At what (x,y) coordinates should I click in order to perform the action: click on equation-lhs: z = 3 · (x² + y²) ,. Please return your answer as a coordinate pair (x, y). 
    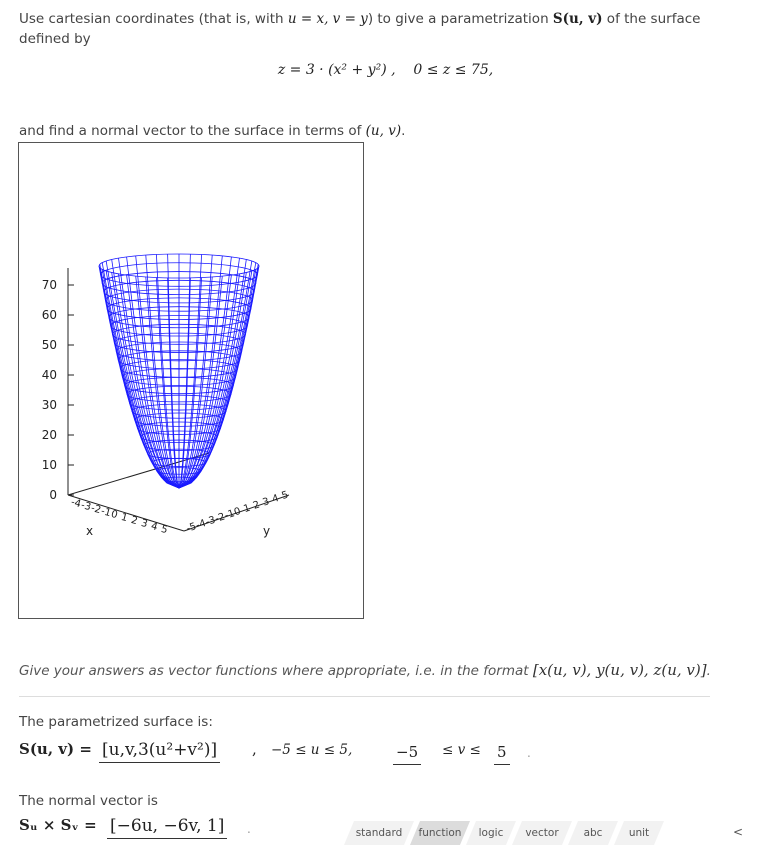
    Looking at the image, I should click on (336, 70).